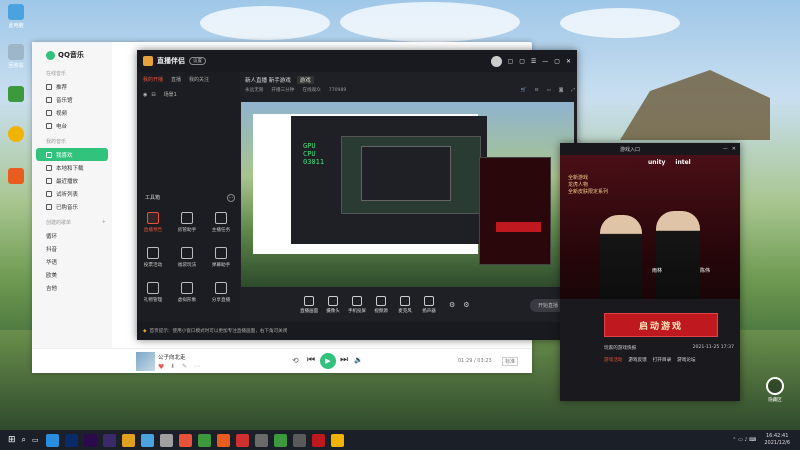 The width and height of the screenshot is (800, 450). What do you see at coordinates (533, 61) in the screenshot?
I see `settings-icon: ☰` at bounding box center [533, 61].